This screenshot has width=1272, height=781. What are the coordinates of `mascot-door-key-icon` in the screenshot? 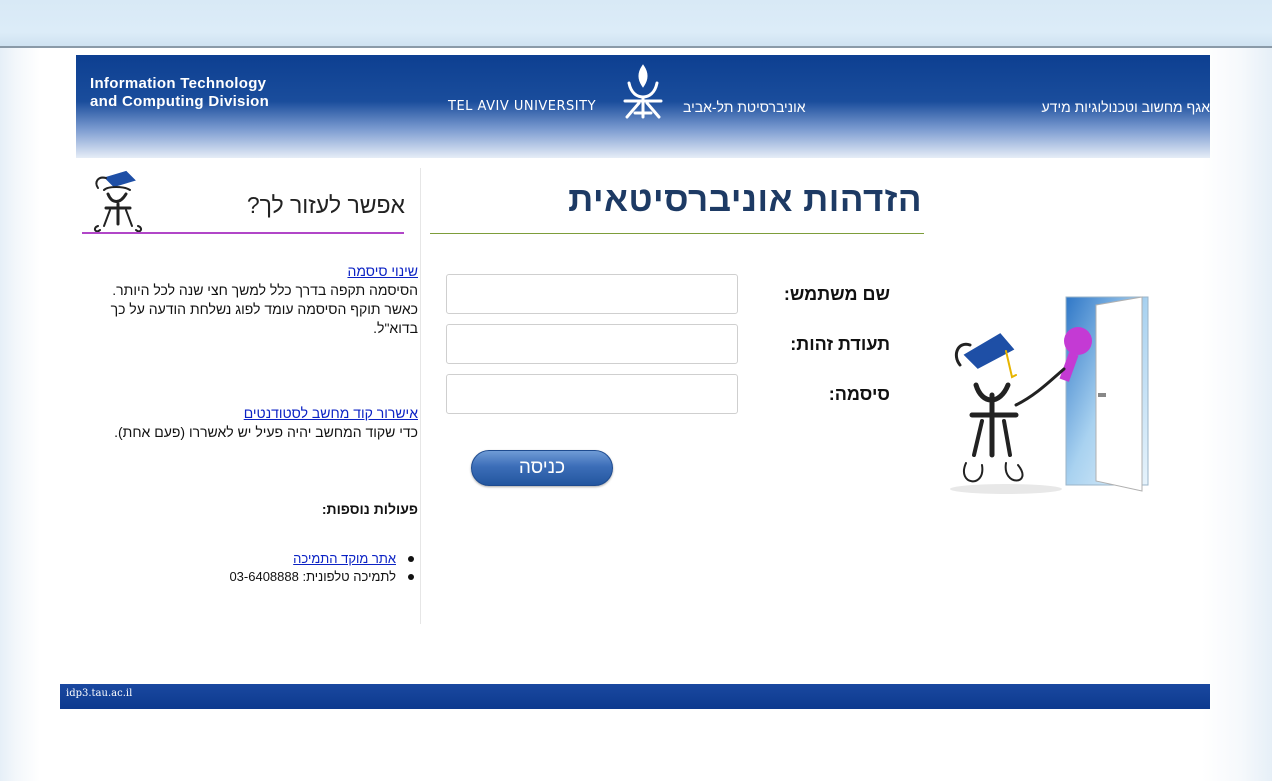 It's located at (1049, 395).